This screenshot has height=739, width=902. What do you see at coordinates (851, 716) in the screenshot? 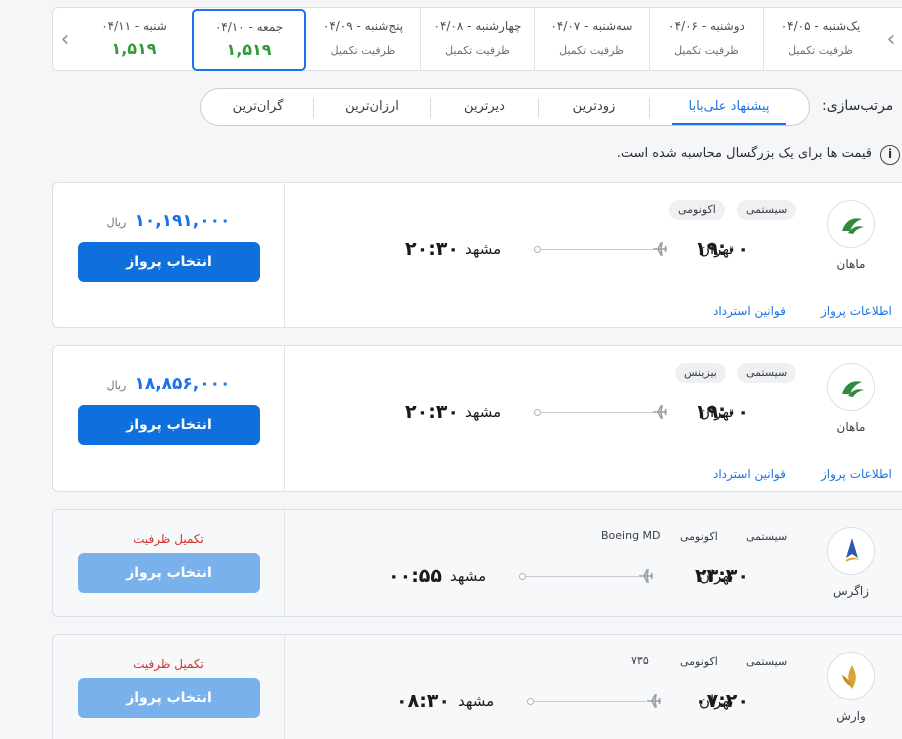
I see `airline-name: وارش` at bounding box center [851, 716].